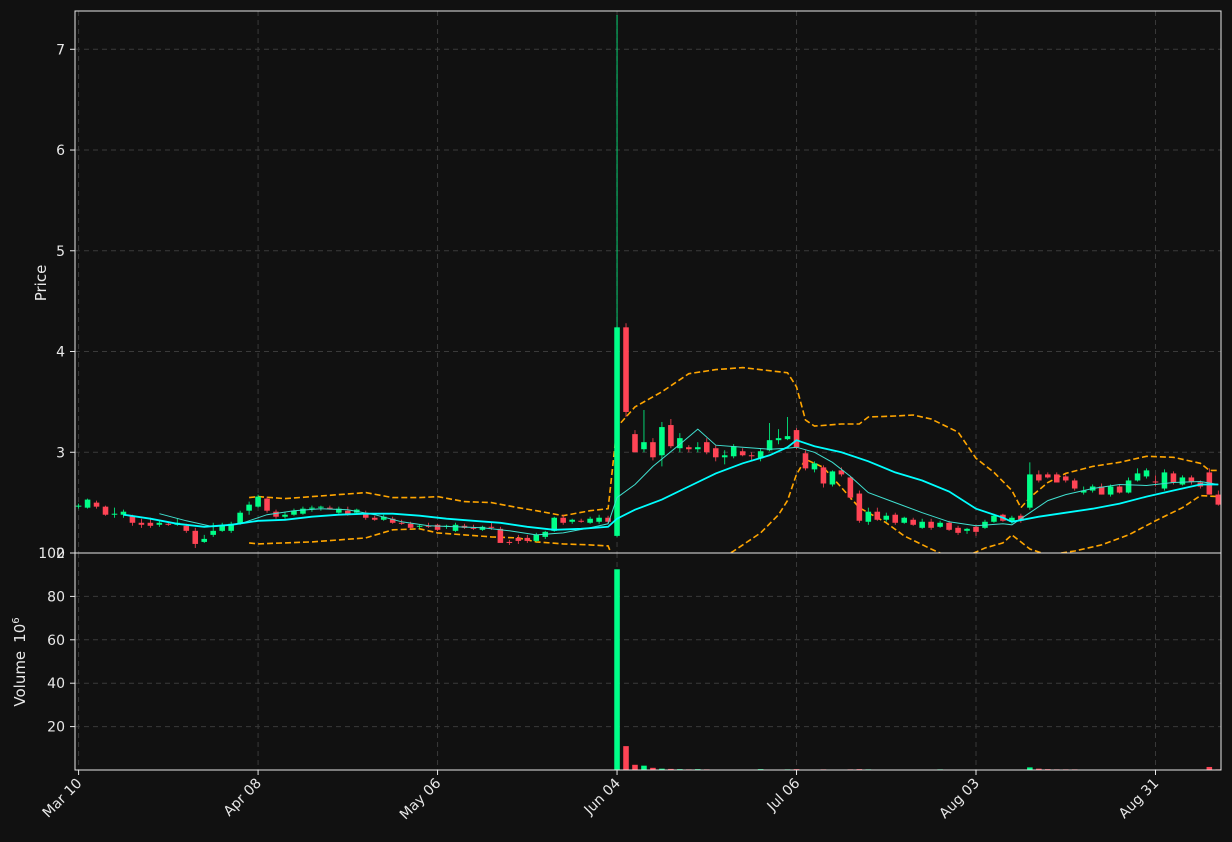 The width and height of the screenshot is (1232, 842). What do you see at coordinates (41, 283) in the screenshot?
I see `price-axis-label: Price` at bounding box center [41, 283].